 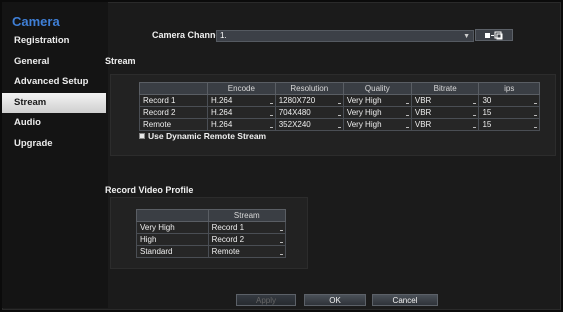 I want to click on sidebar-item-general: General, so click(x=54, y=62).